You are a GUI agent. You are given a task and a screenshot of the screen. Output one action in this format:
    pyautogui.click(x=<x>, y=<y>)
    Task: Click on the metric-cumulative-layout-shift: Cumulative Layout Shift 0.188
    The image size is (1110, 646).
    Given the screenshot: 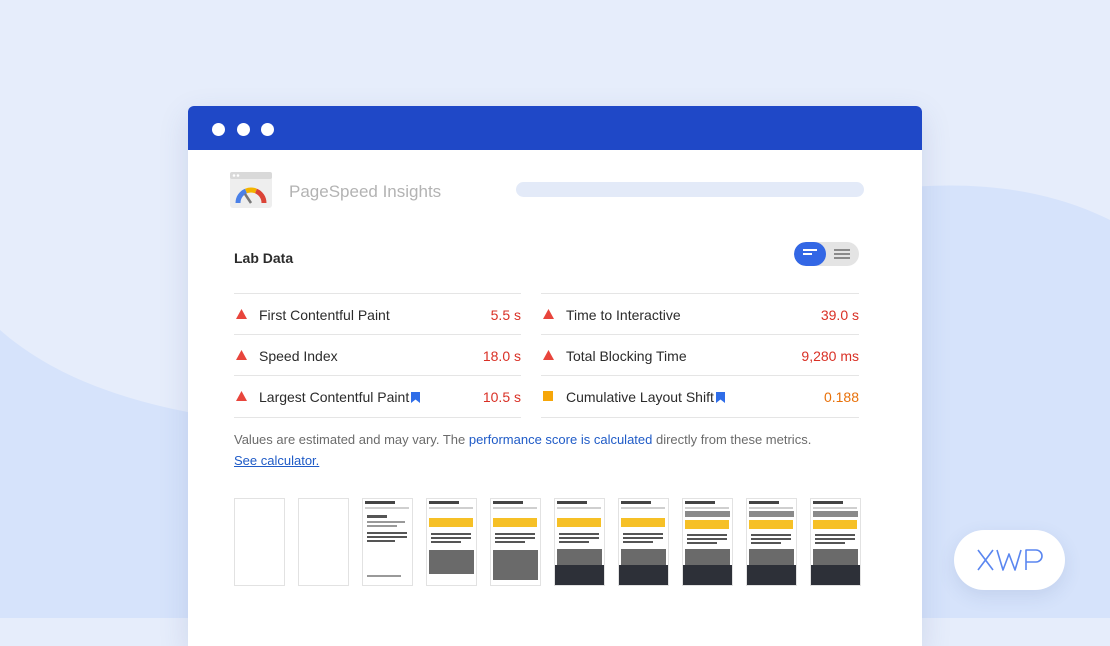 What is the action you would take?
    pyautogui.click(x=700, y=396)
    